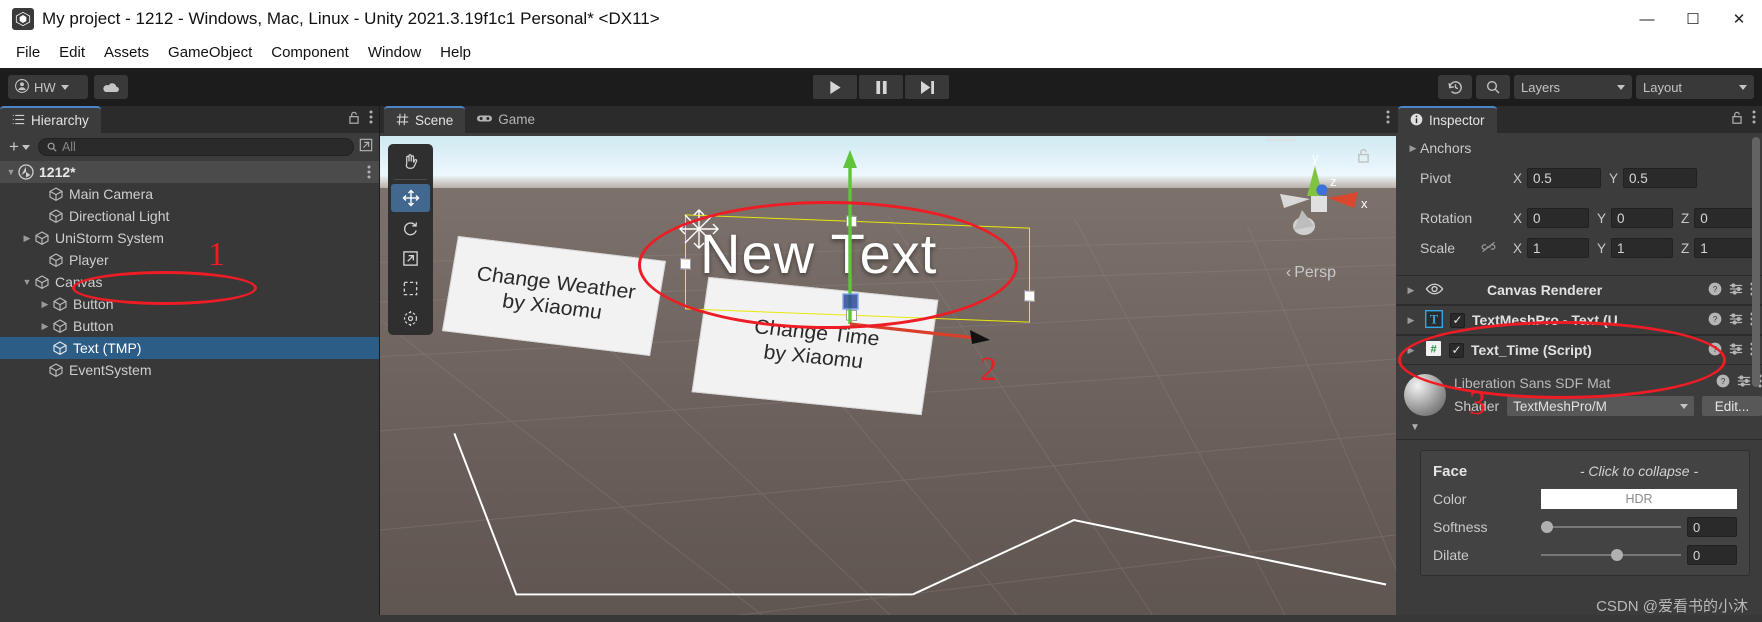 This screenshot has width=1762, height=622. Describe the element at coordinates (1447, 119) in the screenshot. I see `tab-inspector: Inspector` at that location.